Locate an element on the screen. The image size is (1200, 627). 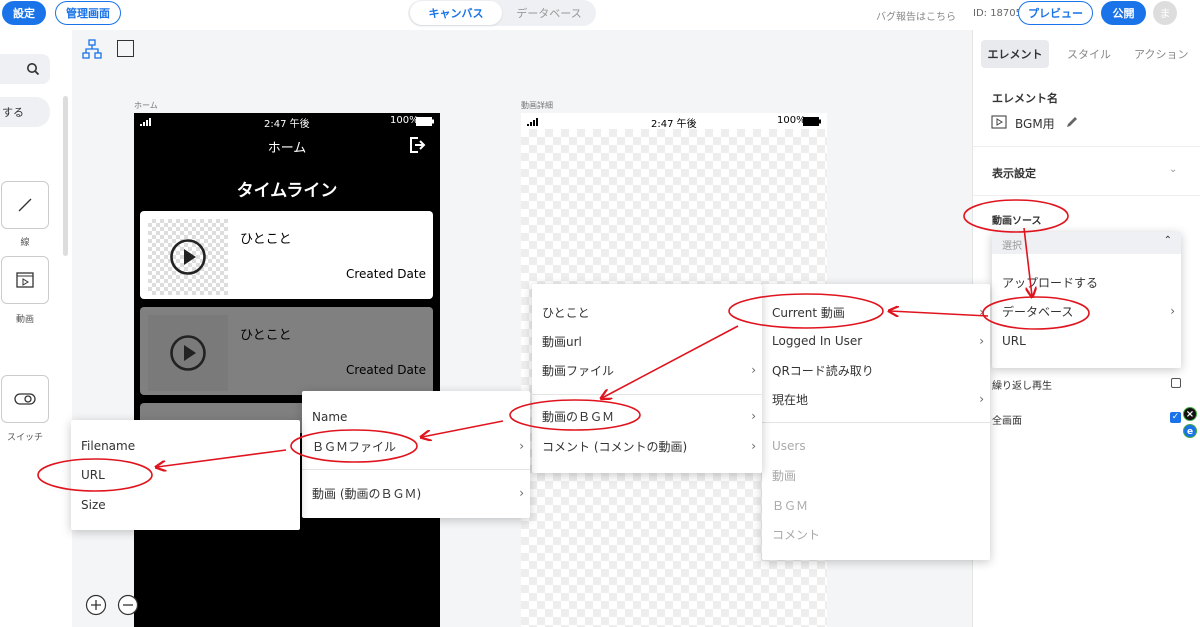
menu-item-comment: コメント is located at coordinates (796, 534).